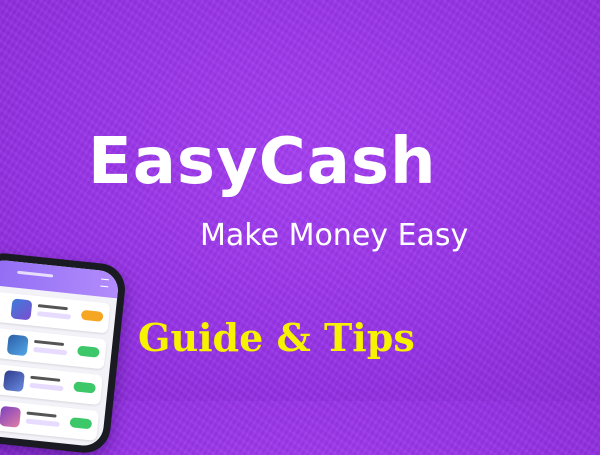  What do you see at coordinates (35, 274) in the screenshot?
I see `phone-status-bar` at bounding box center [35, 274].